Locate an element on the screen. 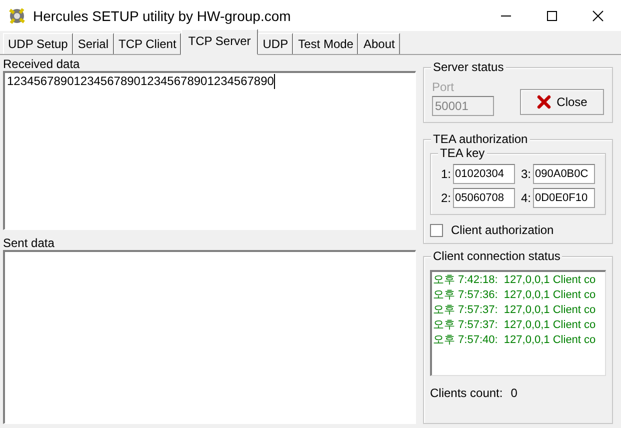 The image size is (621, 428). app-icon is located at coordinates (17, 16).